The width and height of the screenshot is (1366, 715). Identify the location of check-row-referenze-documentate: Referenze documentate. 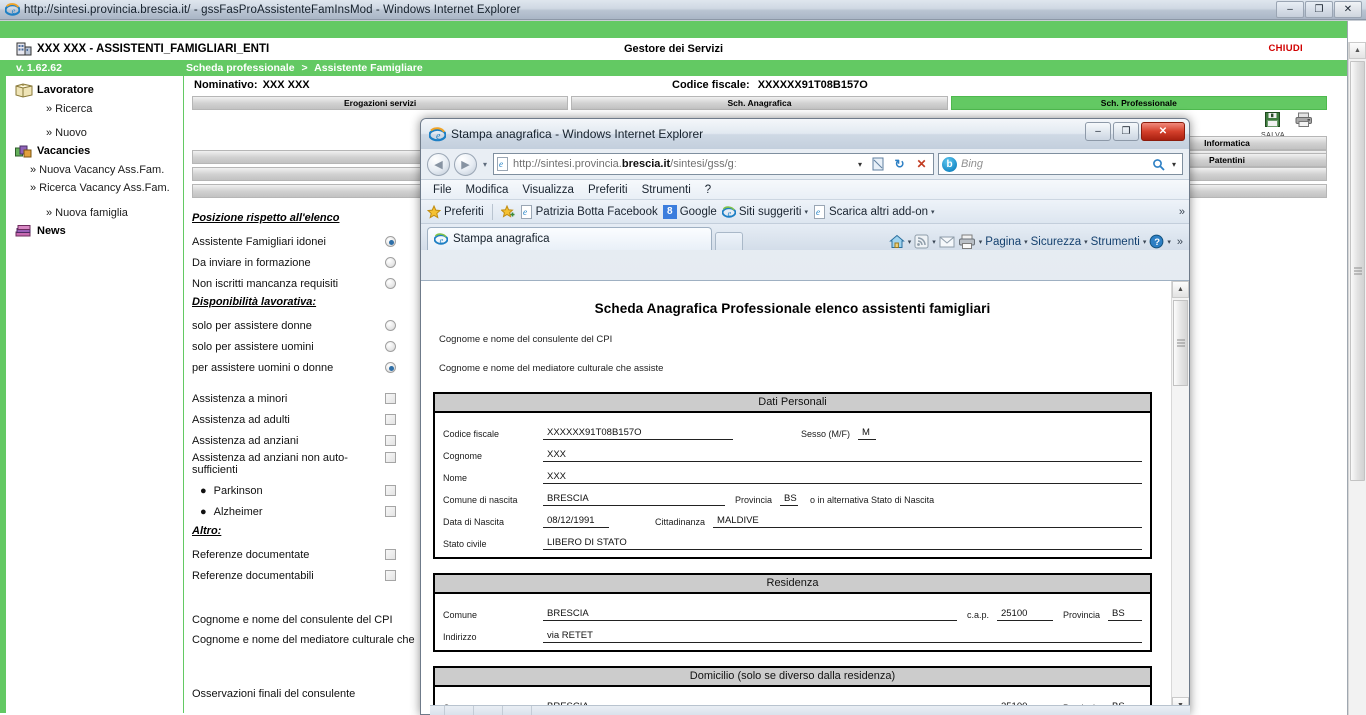
(294, 554).